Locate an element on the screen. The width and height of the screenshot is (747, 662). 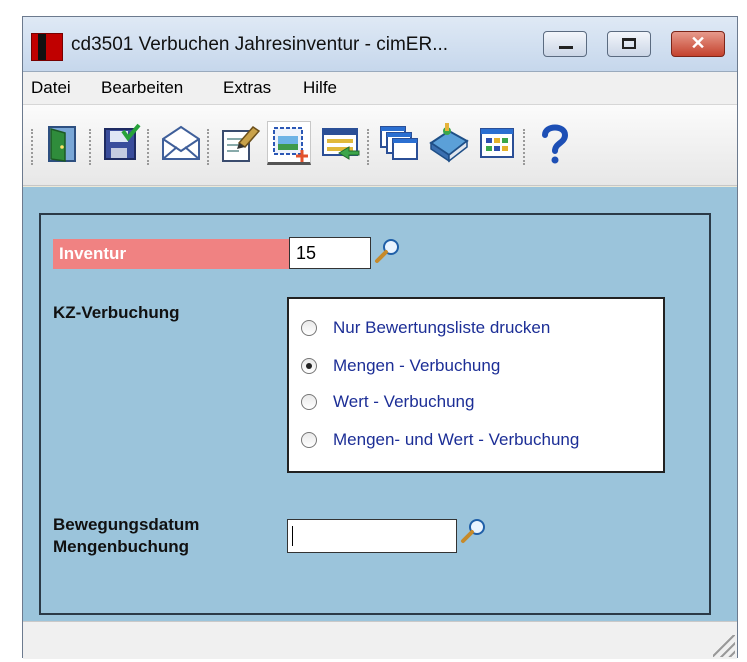
toolbar is located at coordinates (380, 145).